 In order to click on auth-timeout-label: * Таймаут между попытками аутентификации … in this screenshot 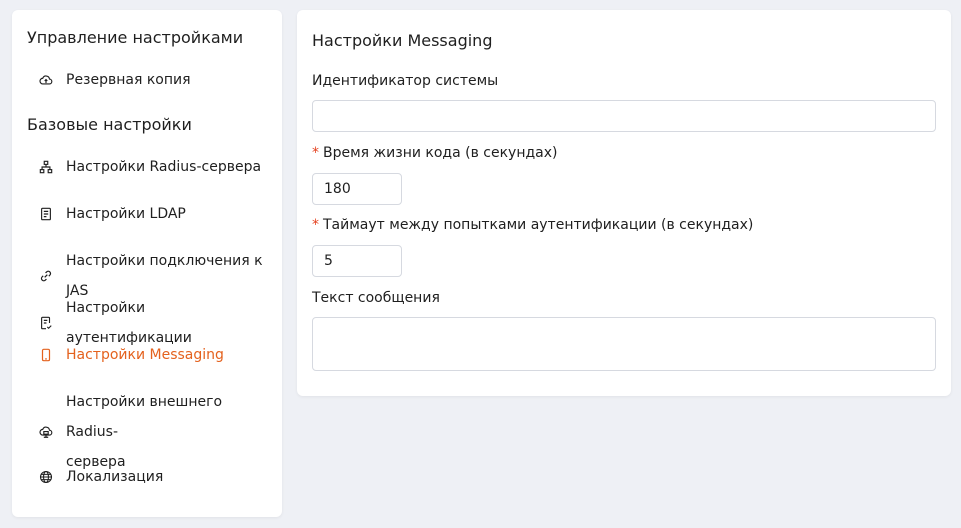, I will do `click(532, 225)`.